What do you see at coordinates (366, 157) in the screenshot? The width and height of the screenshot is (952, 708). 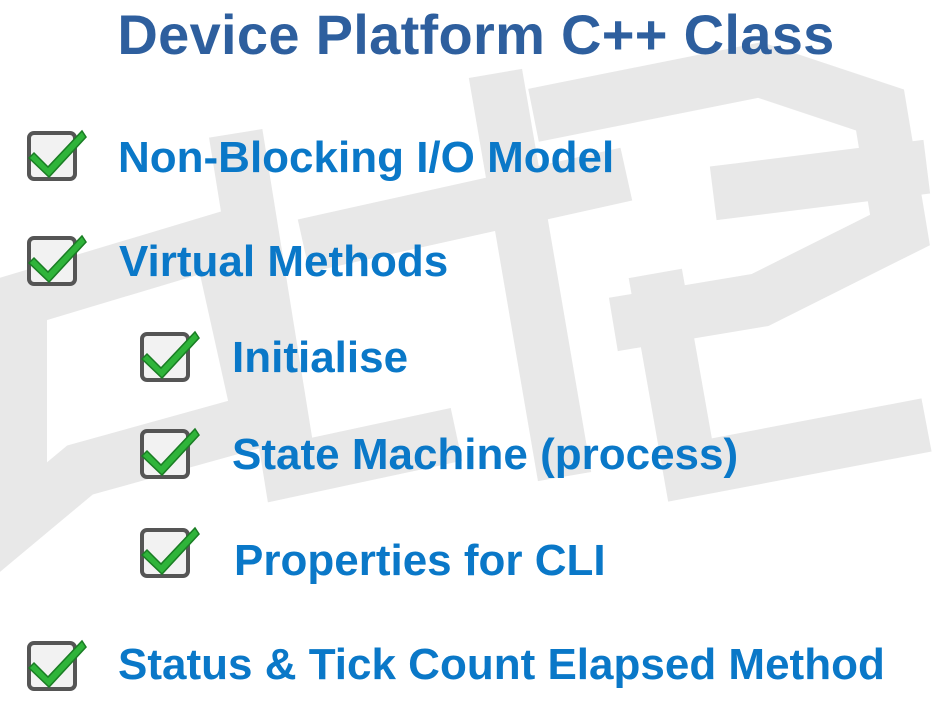 I see `checklist-item-label: Non-Blocking I/O Model` at bounding box center [366, 157].